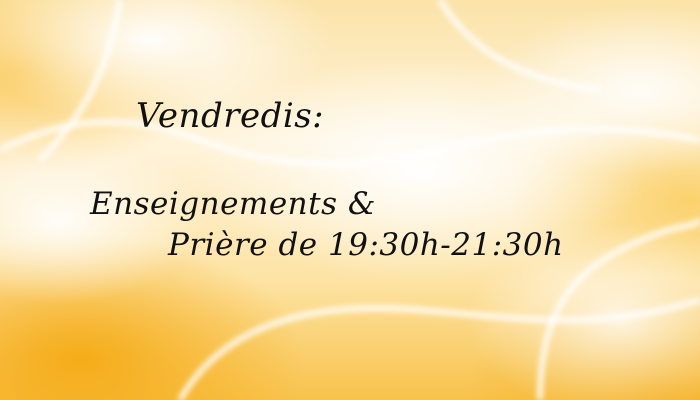 Image resolution: width=700 pixels, height=400 pixels. I want to click on schedule-text: Prière de 19:30h-21:30h, so click(366, 245).